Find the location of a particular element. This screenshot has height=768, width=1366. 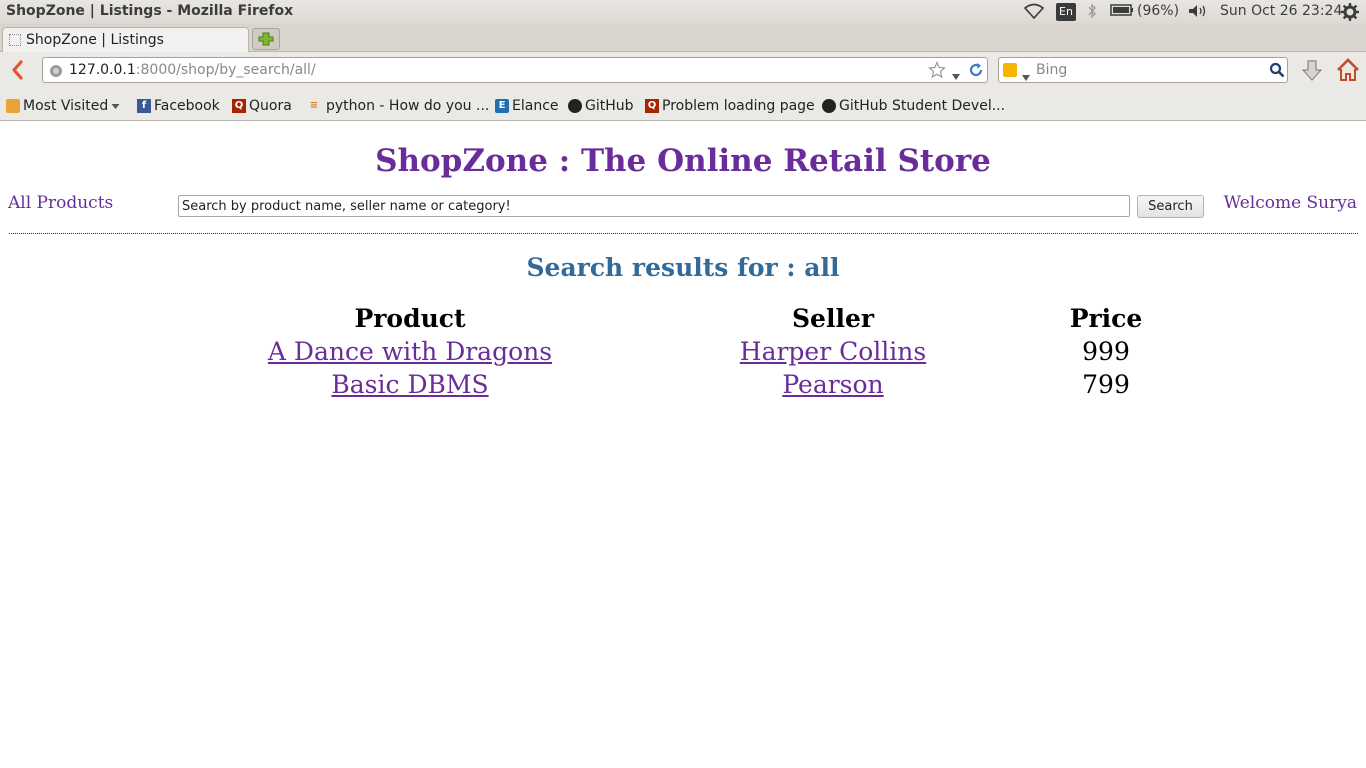

url-path: :8000/shop/by_search/all/ is located at coordinates (225, 70).